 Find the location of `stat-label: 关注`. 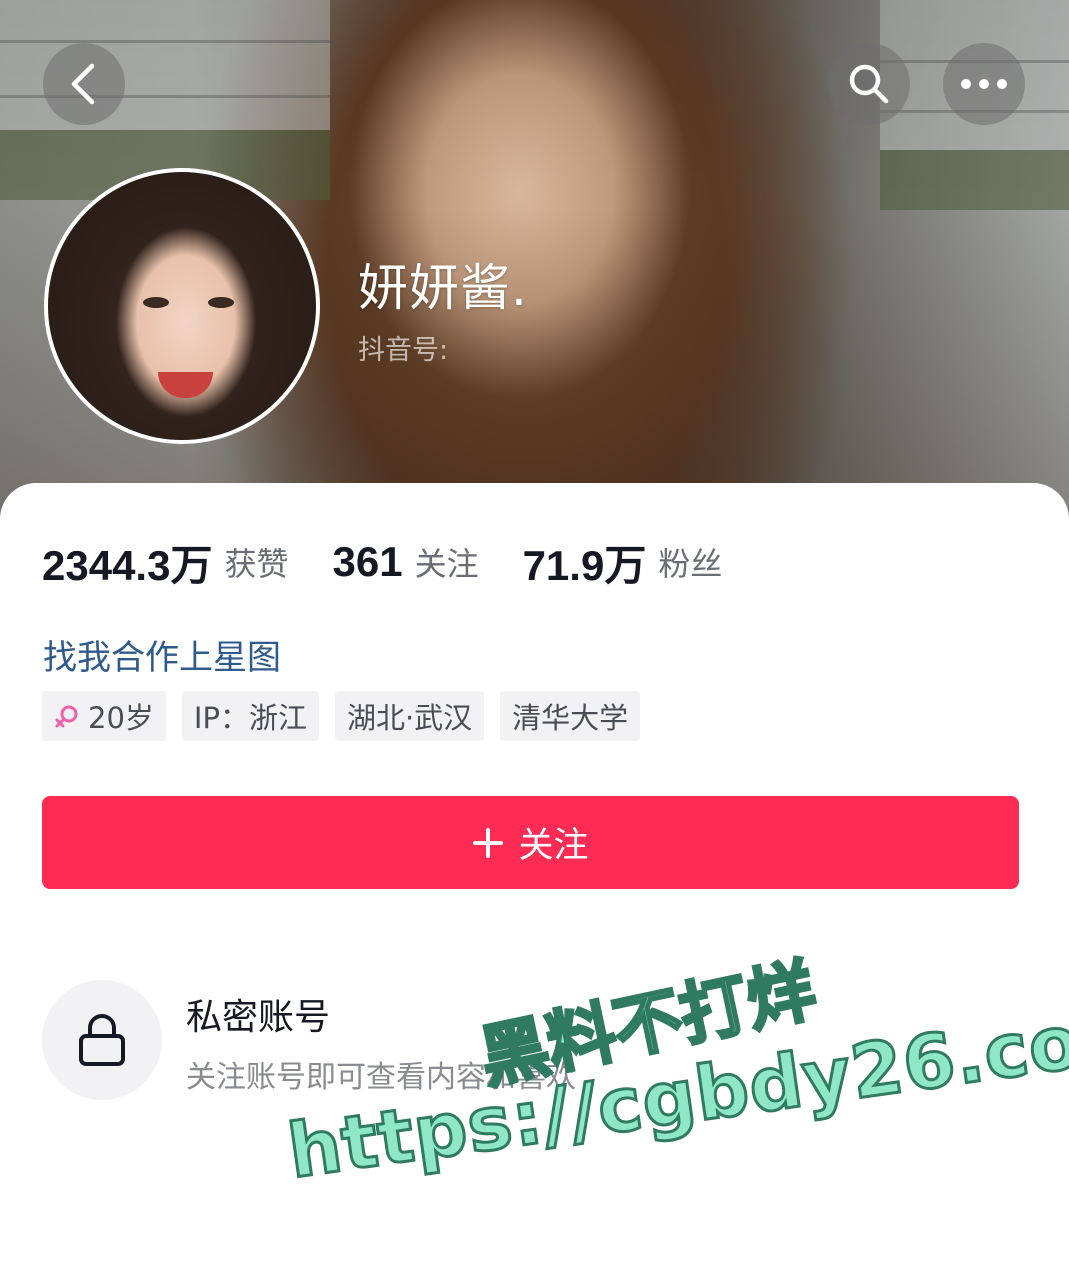

stat-label: 关注 is located at coordinates (446, 564).